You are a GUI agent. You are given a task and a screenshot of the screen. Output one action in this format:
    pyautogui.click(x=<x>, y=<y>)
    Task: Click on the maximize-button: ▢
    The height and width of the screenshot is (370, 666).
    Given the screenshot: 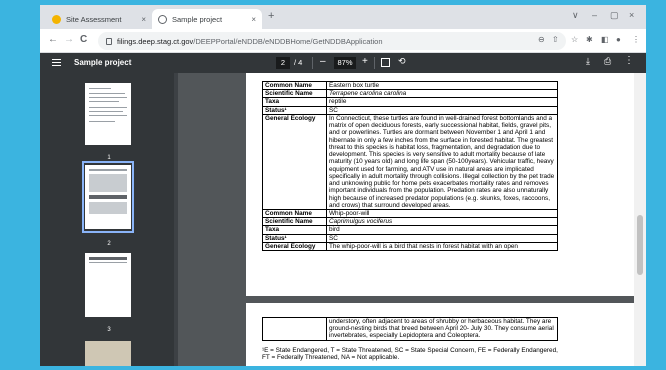 What is the action you would take?
    pyautogui.click(x=614, y=15)
    